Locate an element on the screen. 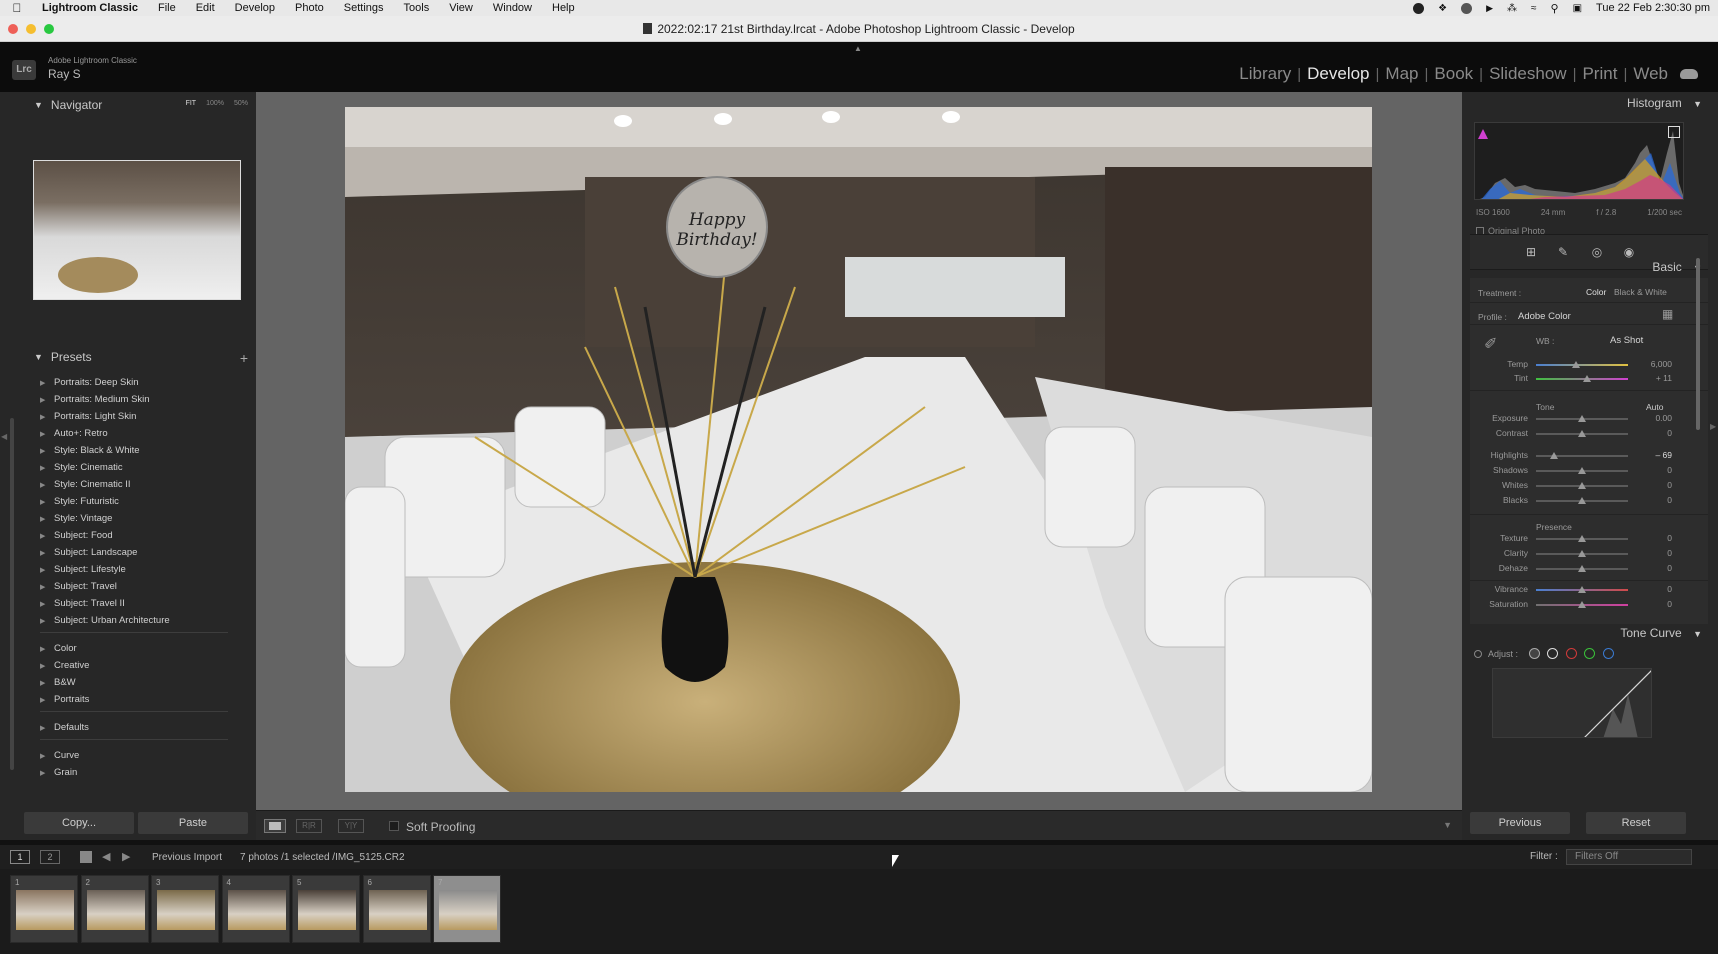 This screenshot has height=954, width=1718. treatment-color-button: Color is located at coordinates (1596, 292).